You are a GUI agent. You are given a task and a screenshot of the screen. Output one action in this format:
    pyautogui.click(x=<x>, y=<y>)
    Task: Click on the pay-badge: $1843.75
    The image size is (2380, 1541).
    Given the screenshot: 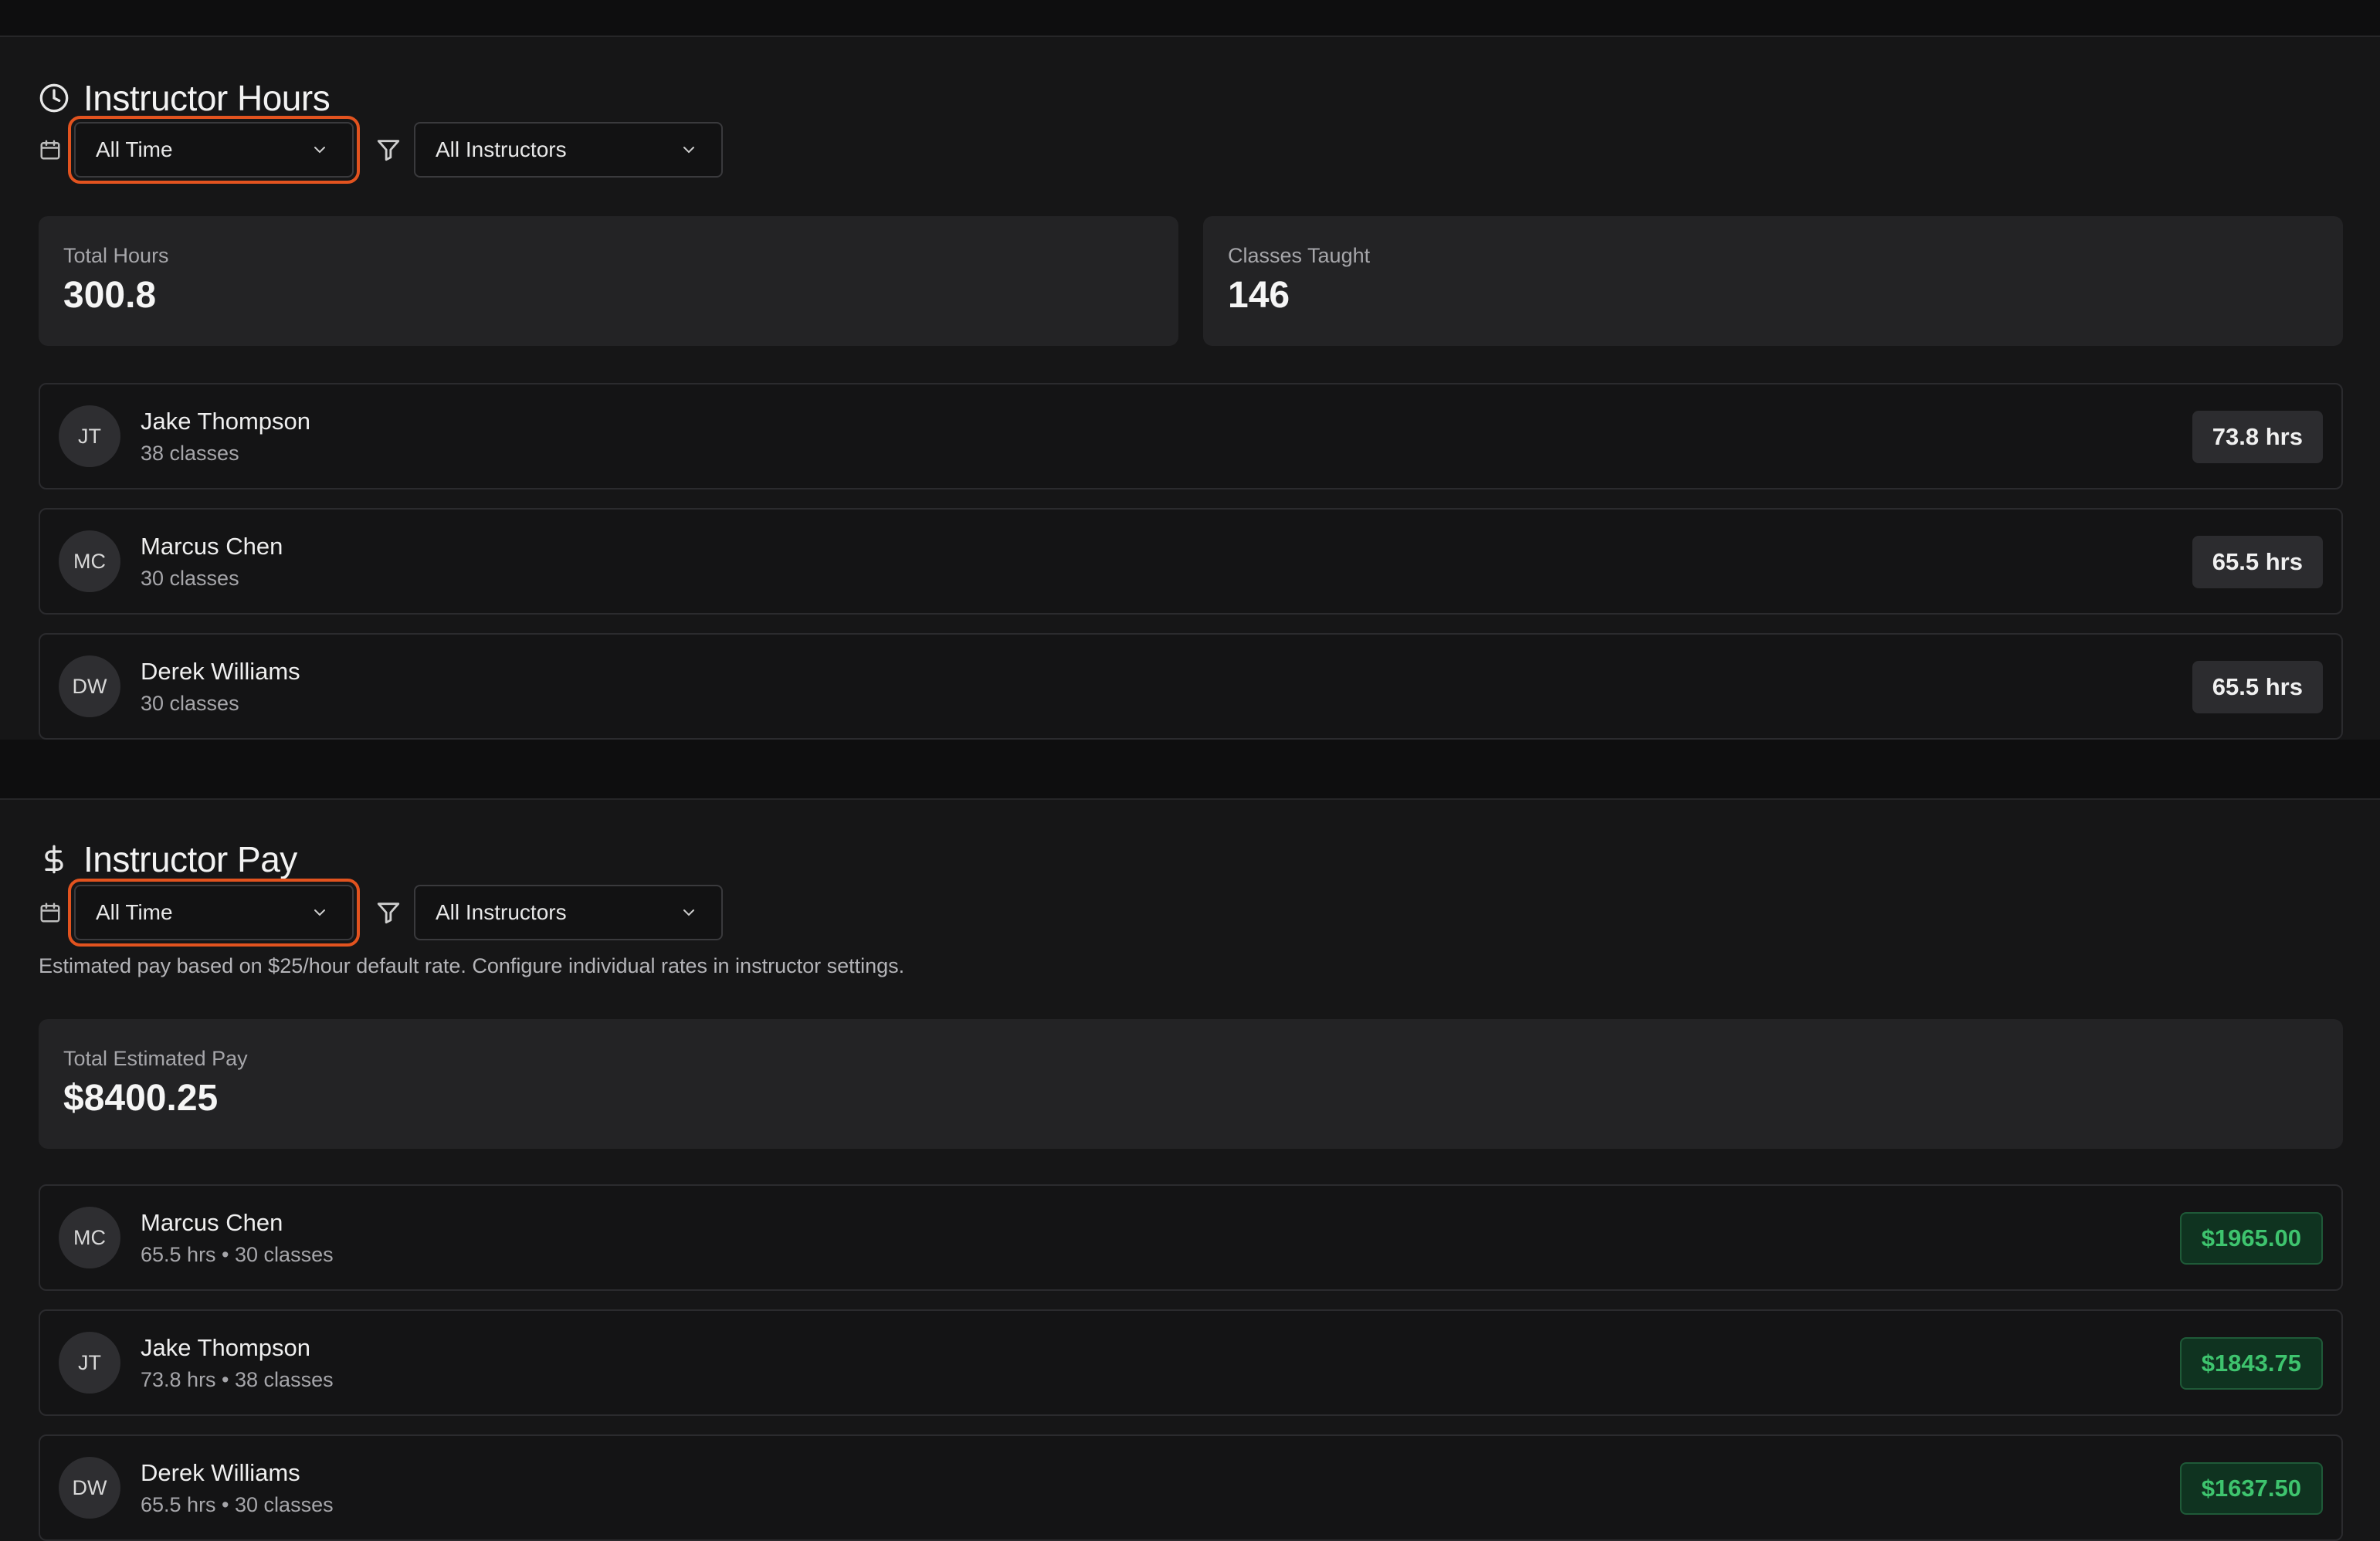 What is the action you would take?
    pyautogui.click(x=2251, y=1363)
    